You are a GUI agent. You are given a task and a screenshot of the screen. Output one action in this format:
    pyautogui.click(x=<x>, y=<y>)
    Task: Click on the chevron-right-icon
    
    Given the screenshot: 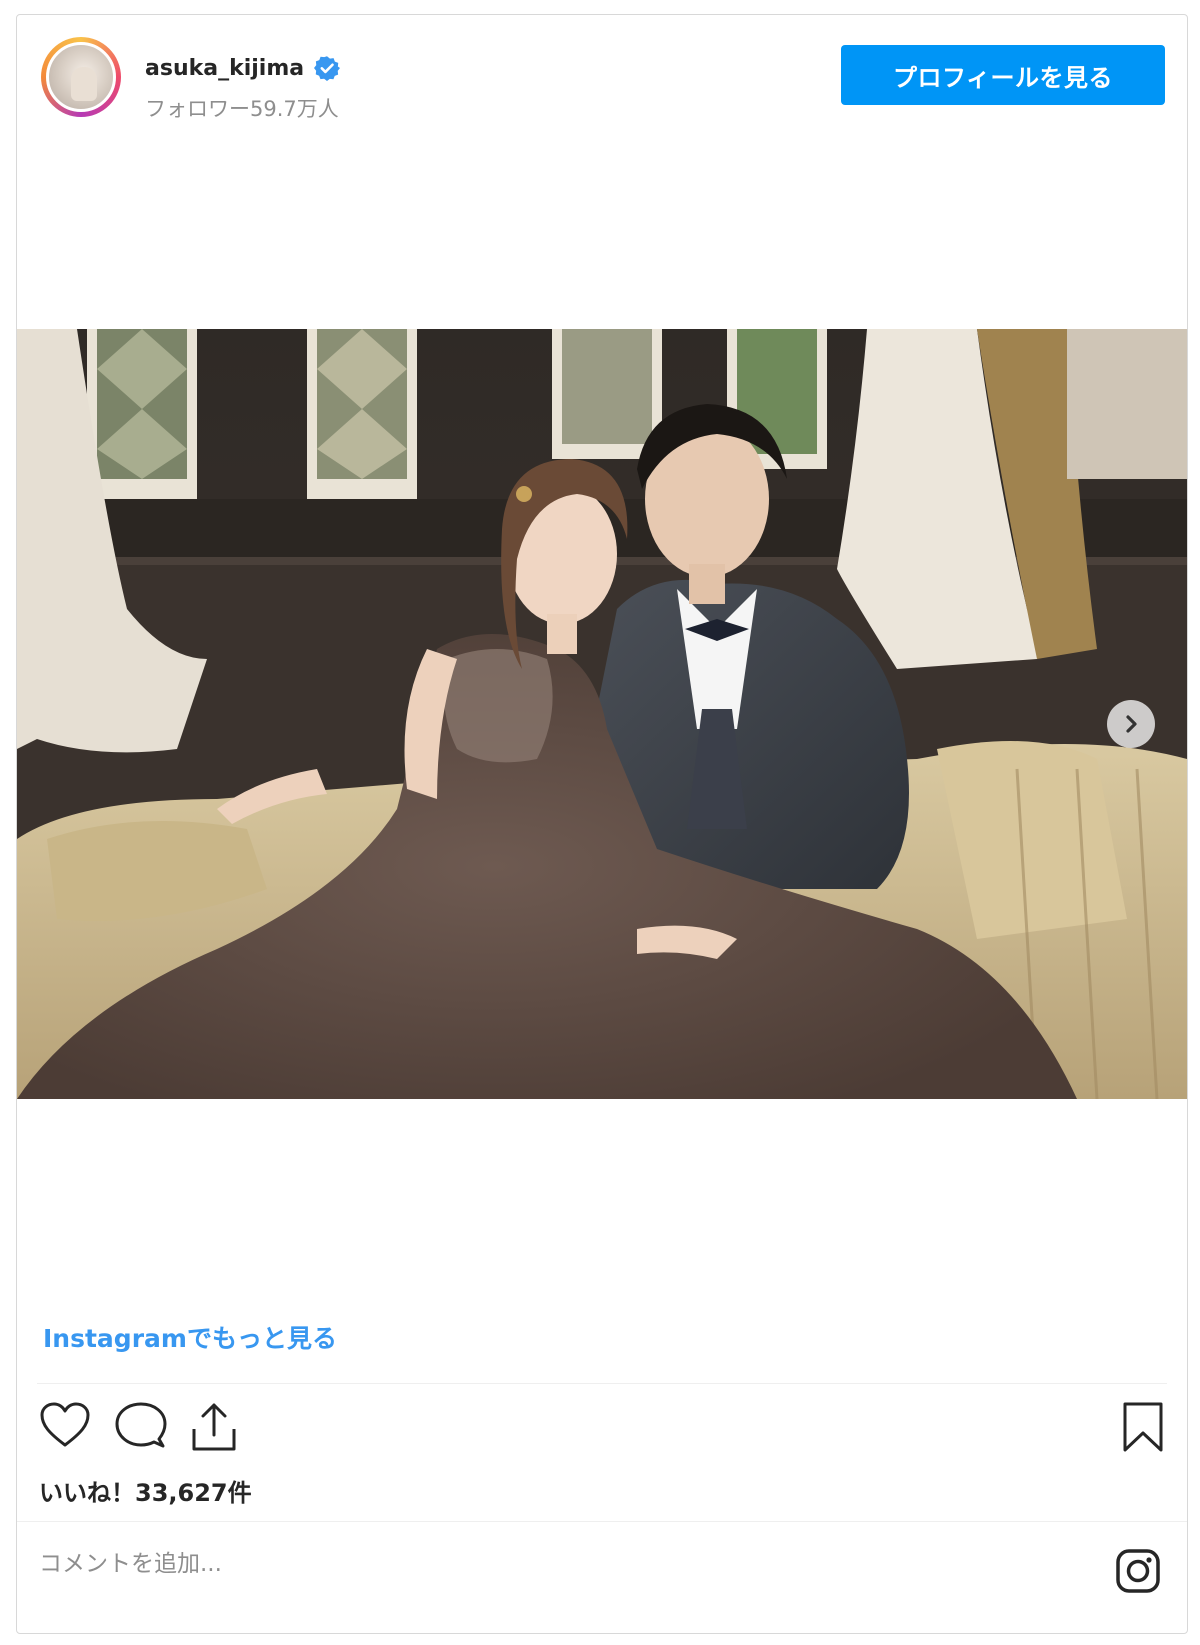 What is the action you would take?
    pyautogui.click(x=1131, y=724)
    